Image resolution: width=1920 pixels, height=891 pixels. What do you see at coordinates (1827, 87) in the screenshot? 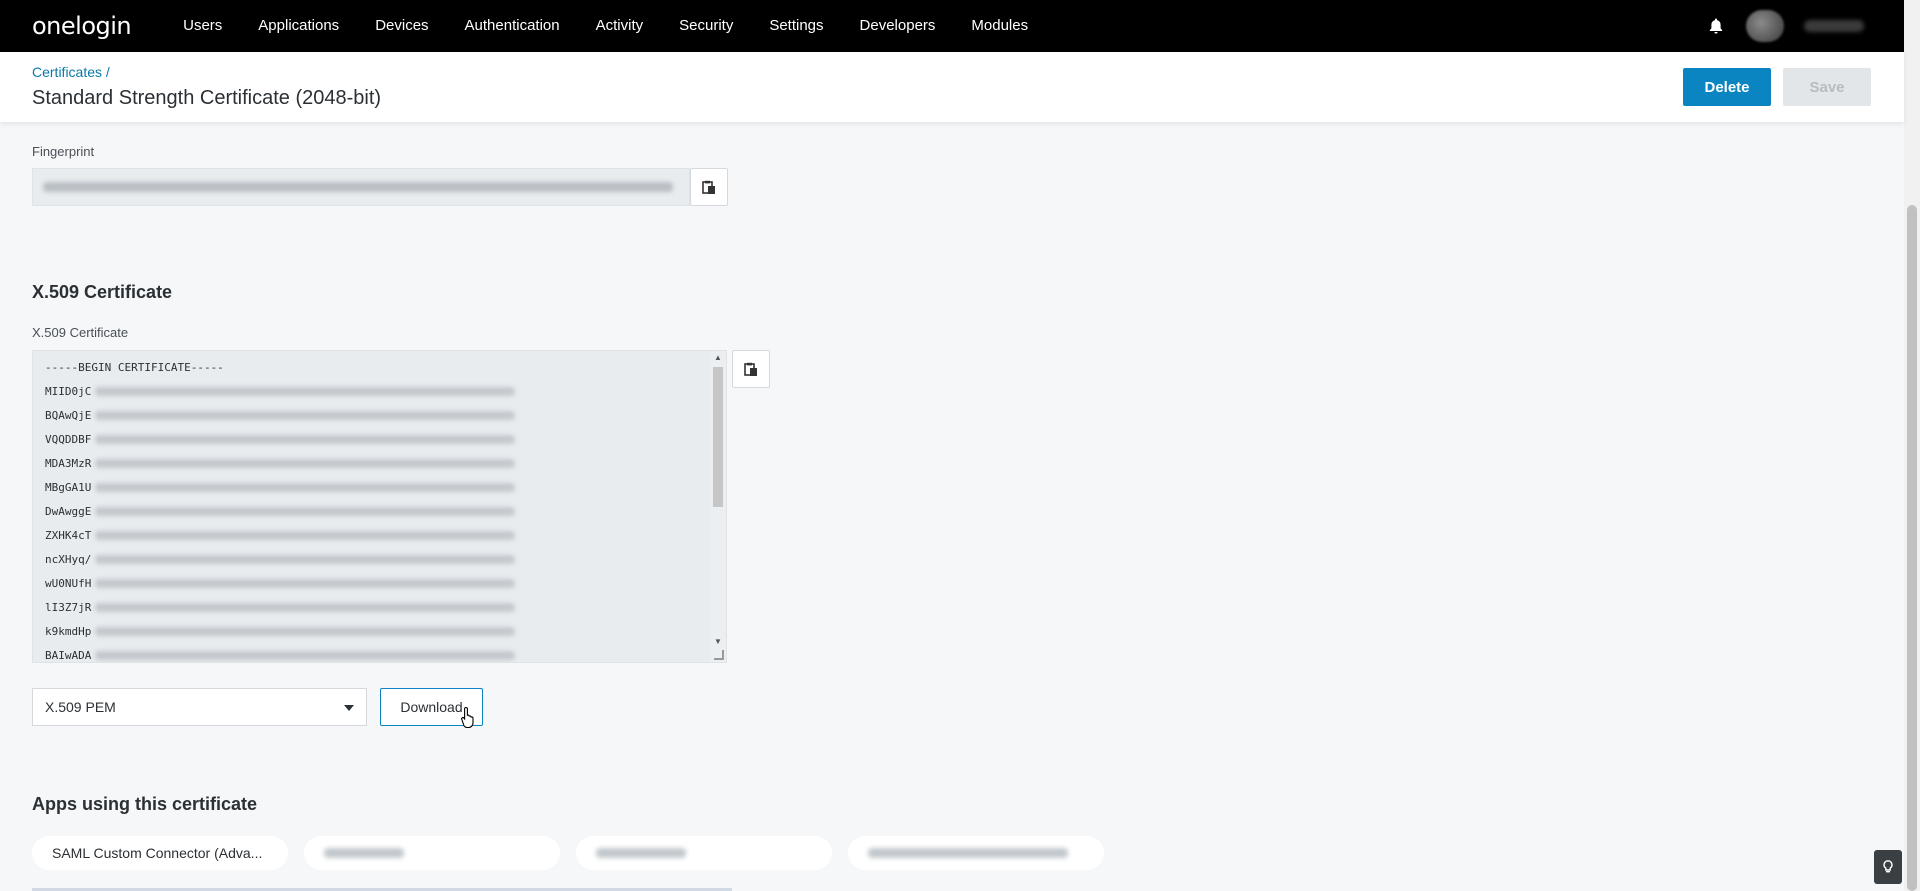
I see `save-button: Save` at bounding box center [1827, 87].